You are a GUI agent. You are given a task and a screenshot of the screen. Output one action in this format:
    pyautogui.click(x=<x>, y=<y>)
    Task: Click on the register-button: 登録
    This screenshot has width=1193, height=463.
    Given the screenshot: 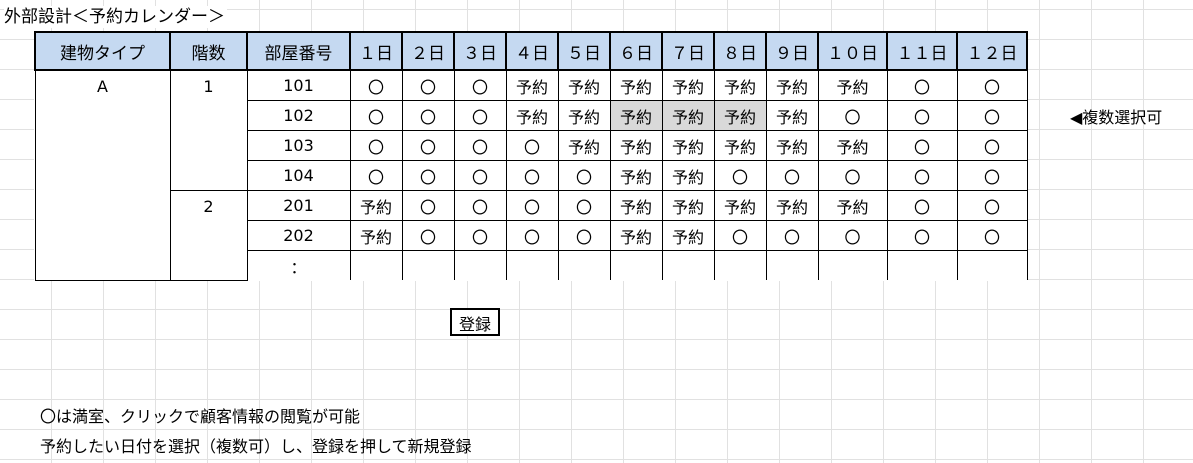 What is the action you would take?
    pyautogui.click(x=475, y=322)
    